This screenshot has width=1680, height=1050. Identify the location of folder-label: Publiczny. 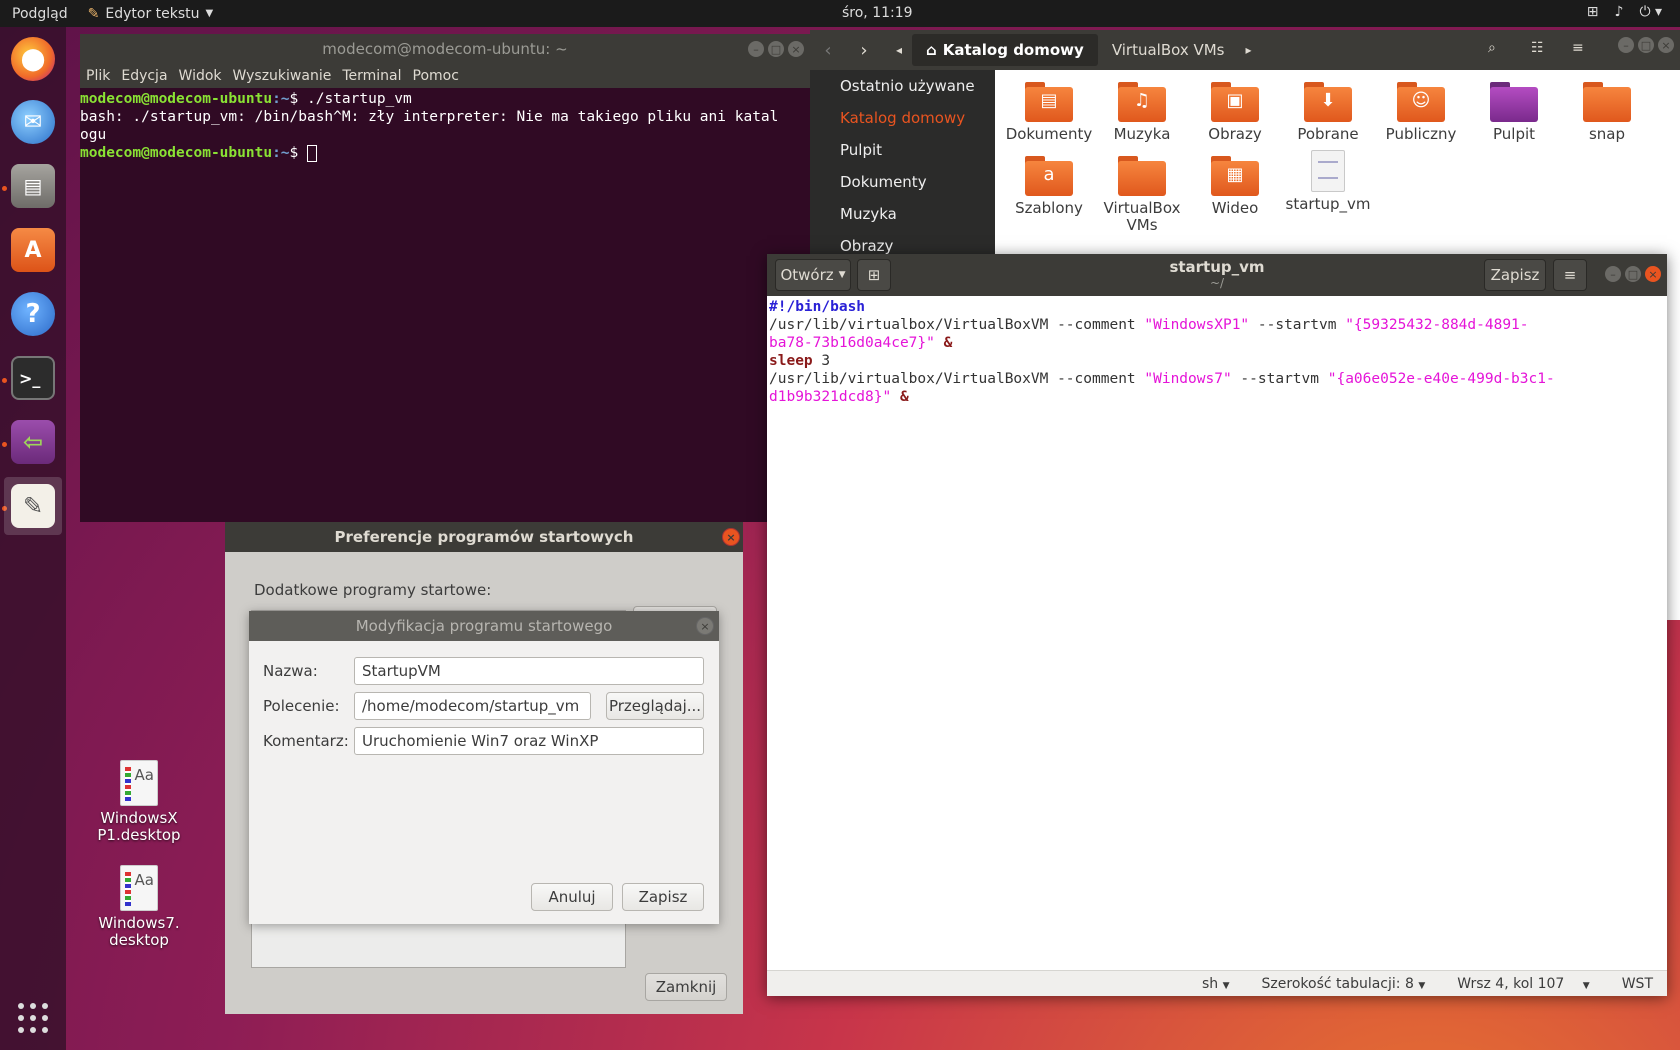
(1421, 134).